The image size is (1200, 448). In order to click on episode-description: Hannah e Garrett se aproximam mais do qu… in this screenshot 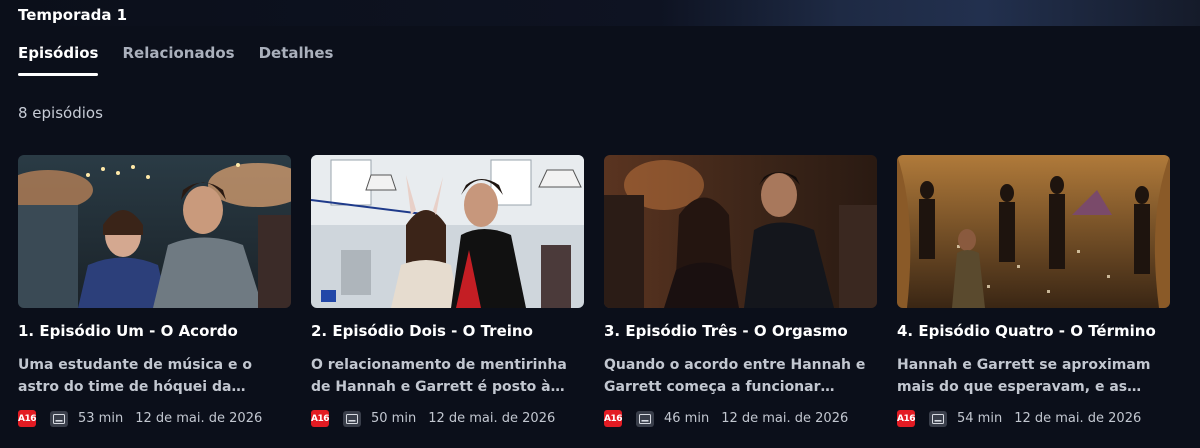, I will do `click(1024, 376)`.